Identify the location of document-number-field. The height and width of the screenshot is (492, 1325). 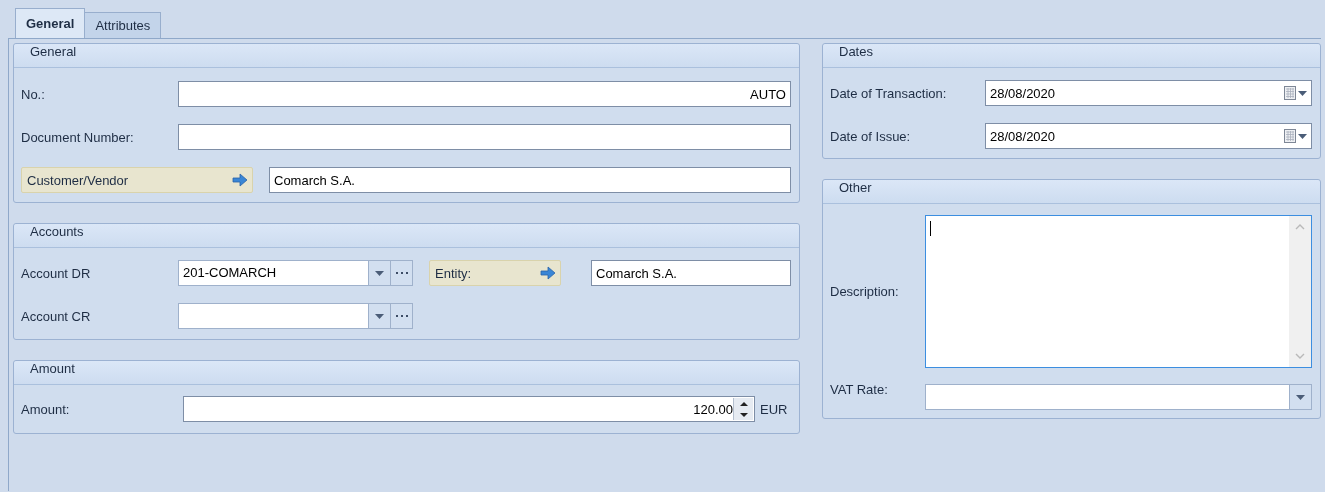
(484, 137).